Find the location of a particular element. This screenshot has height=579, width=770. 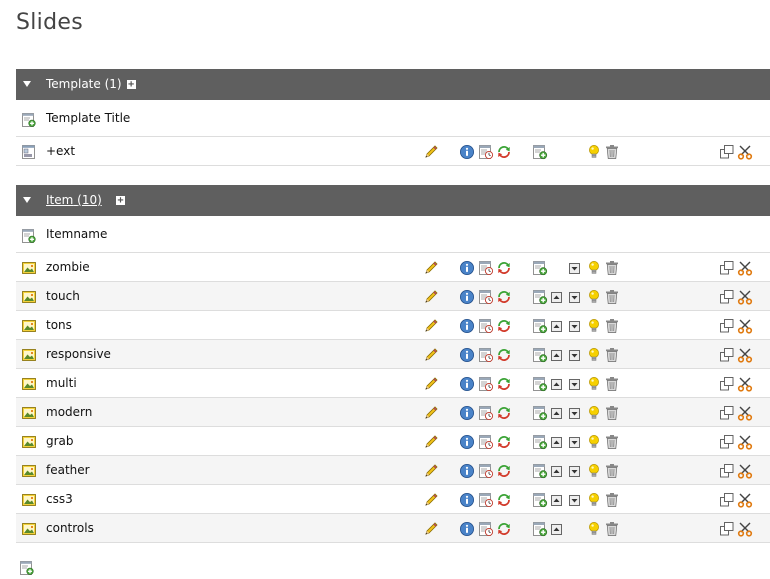

table-row: responsive is located at coordinates (393, 354).